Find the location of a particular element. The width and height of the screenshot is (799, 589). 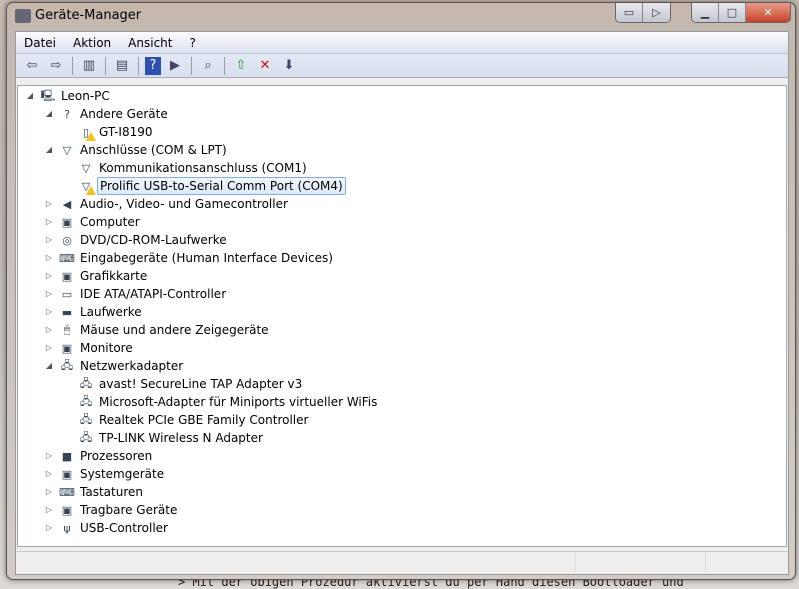

tree-item: ▣ Computer is located at coordinates (100, 222).